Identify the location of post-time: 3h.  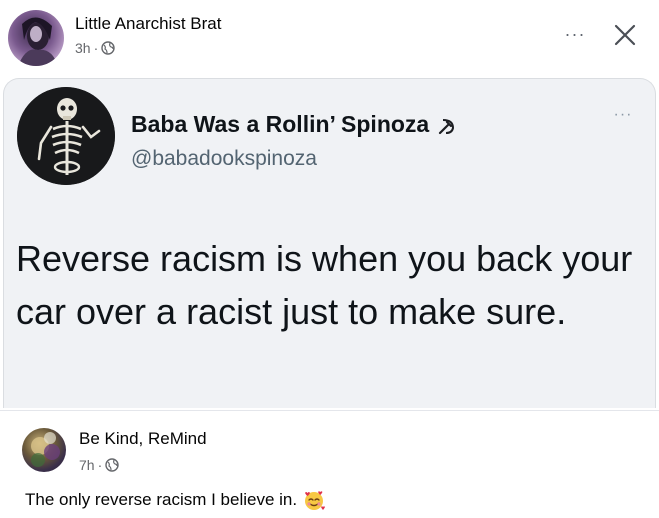
(83, 48).